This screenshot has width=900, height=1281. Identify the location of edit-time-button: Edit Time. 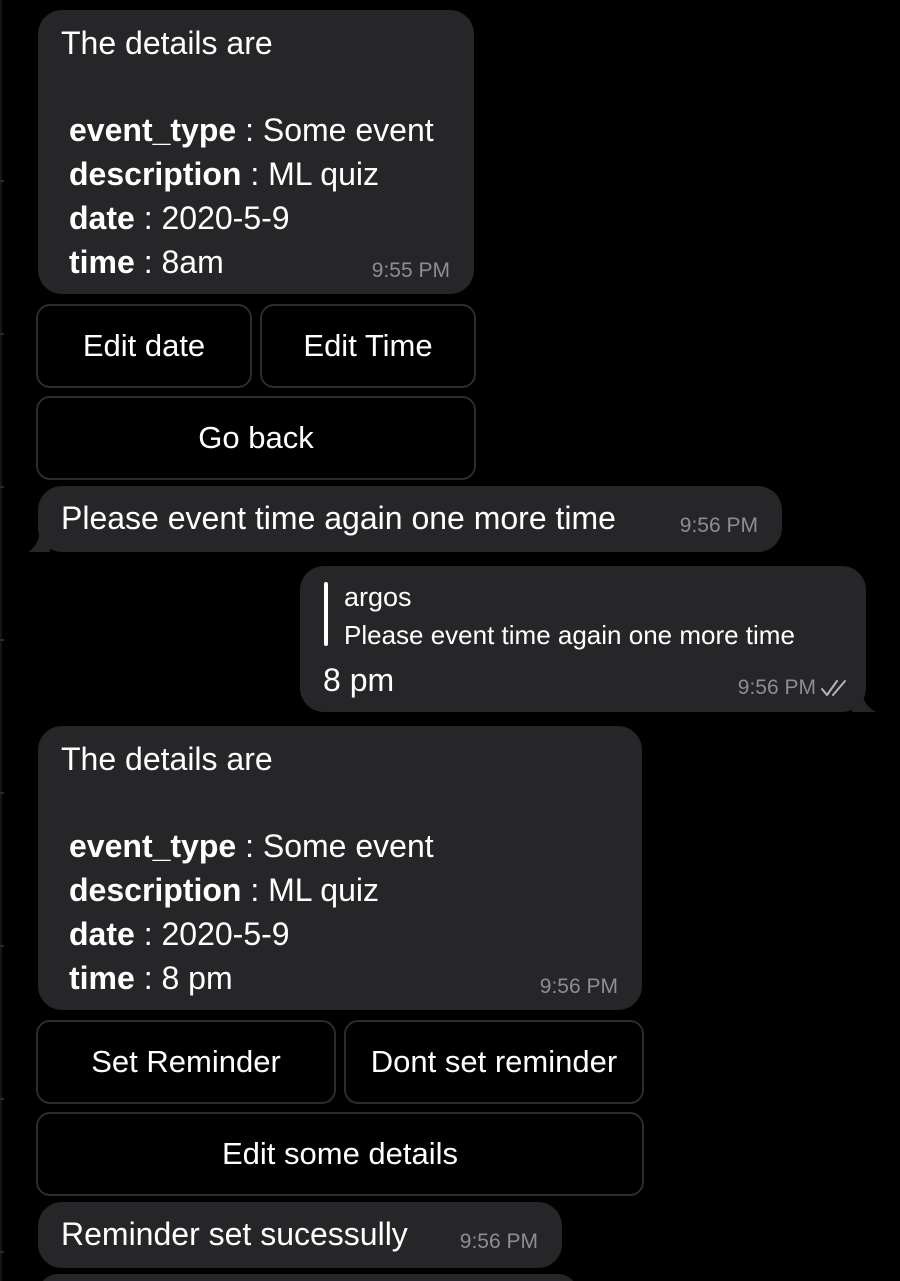
(368, 346).